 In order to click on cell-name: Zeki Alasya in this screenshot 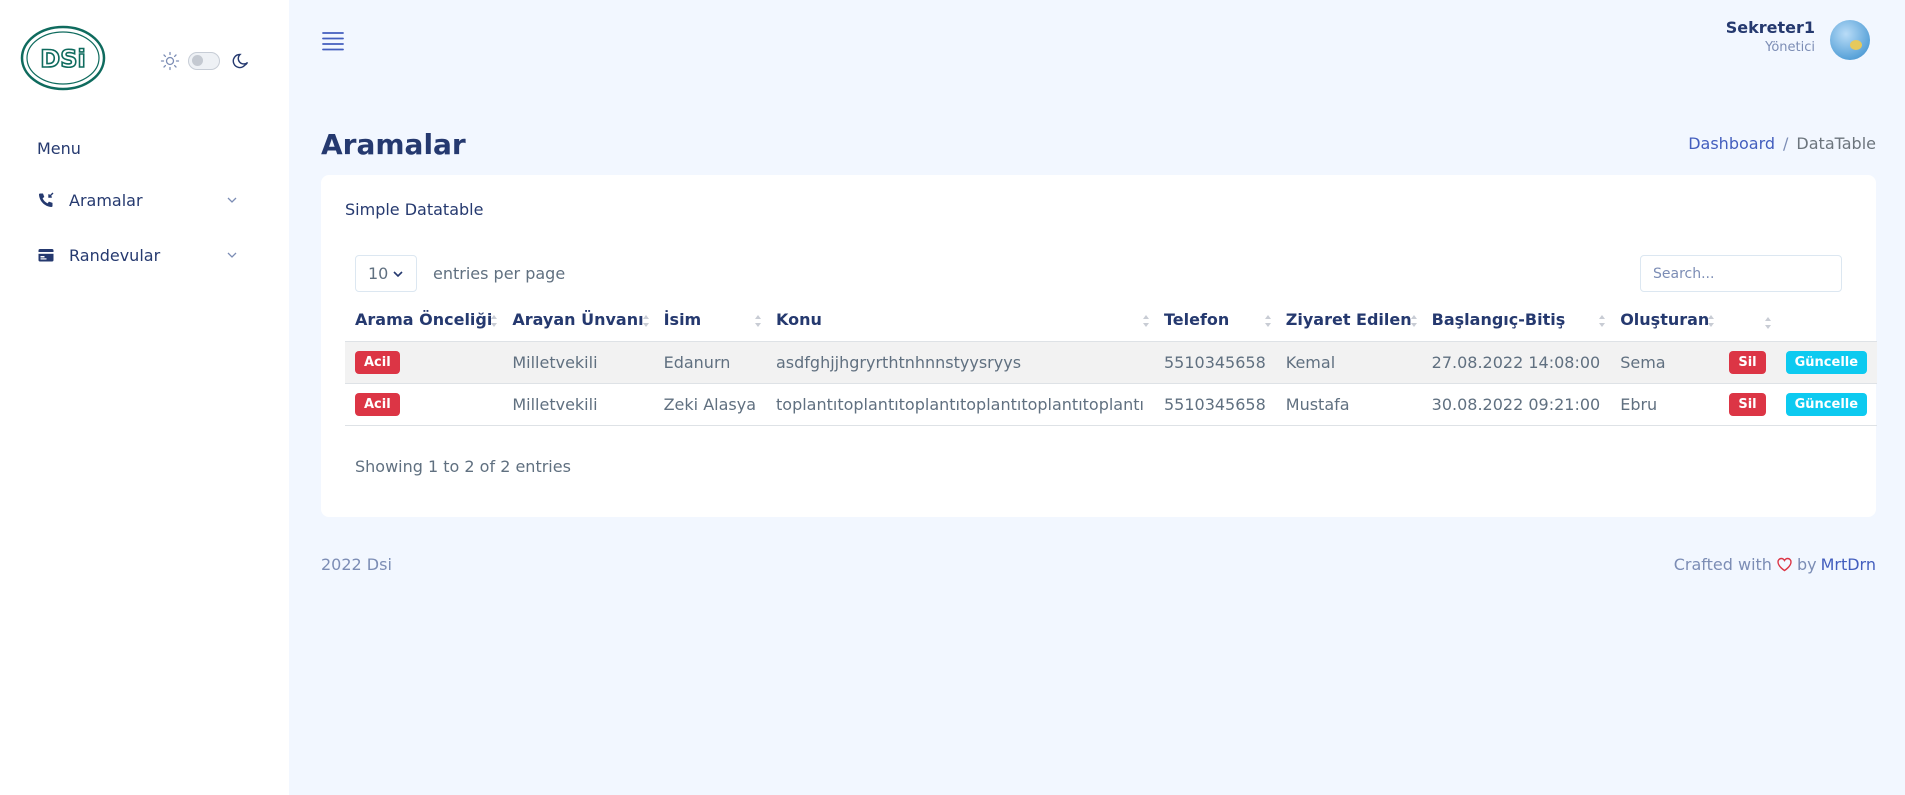, I will do `click(709, 404)`.